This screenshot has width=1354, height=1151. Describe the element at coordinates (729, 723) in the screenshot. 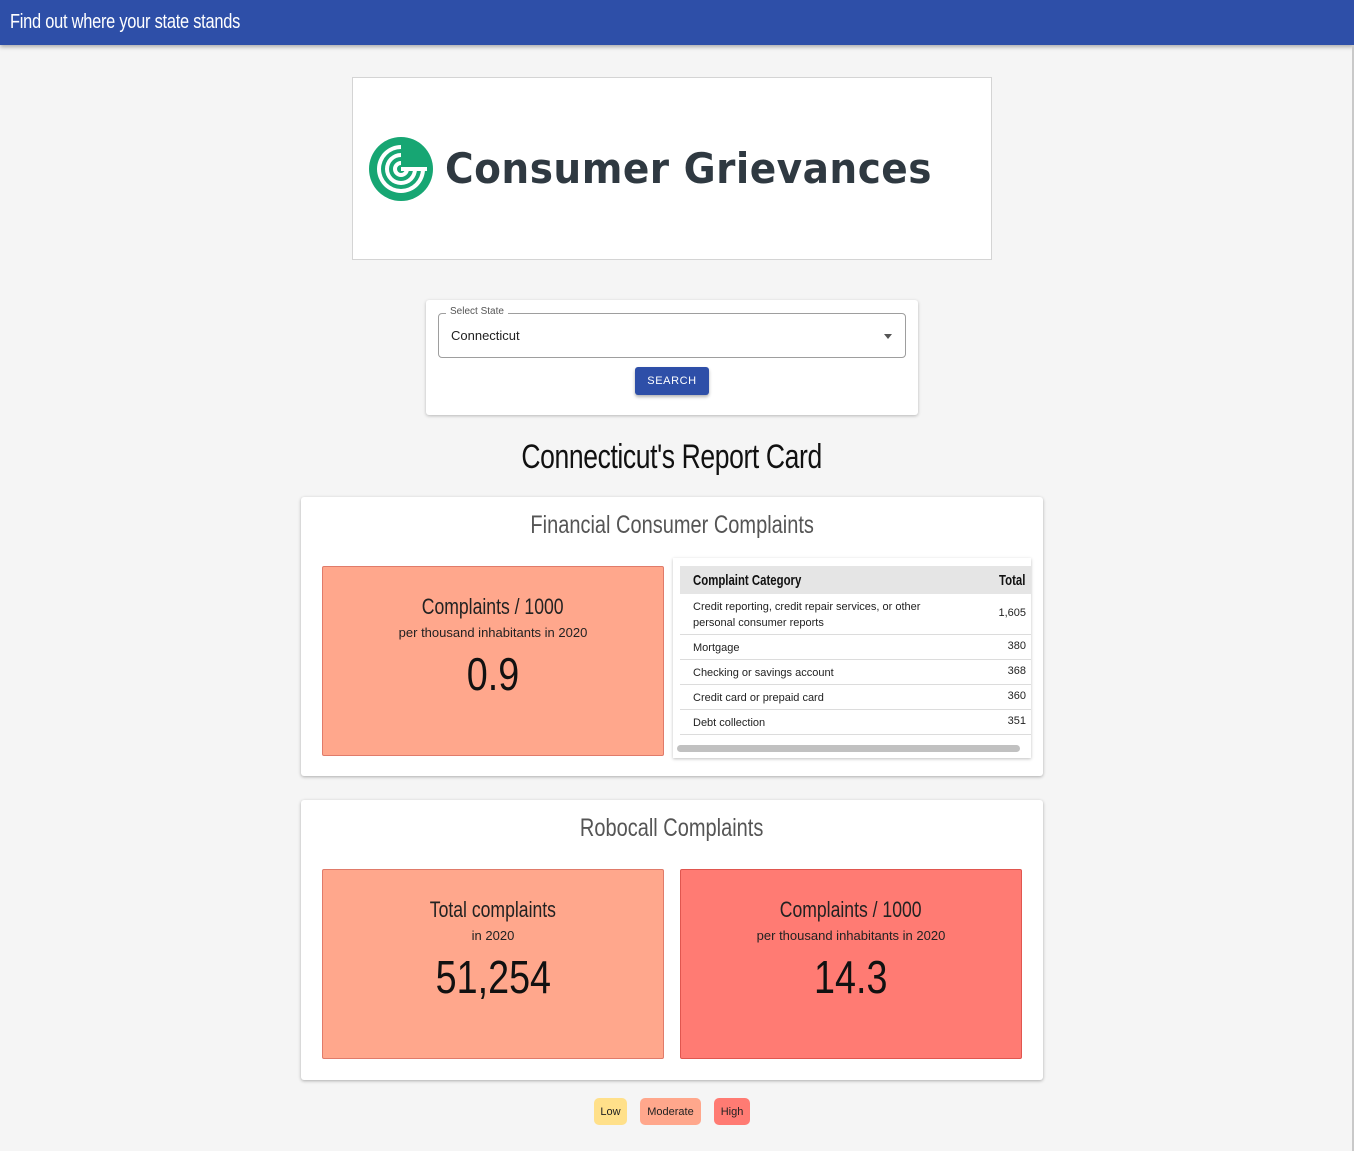

I see `table-cell-category: Debt collection` at that location.